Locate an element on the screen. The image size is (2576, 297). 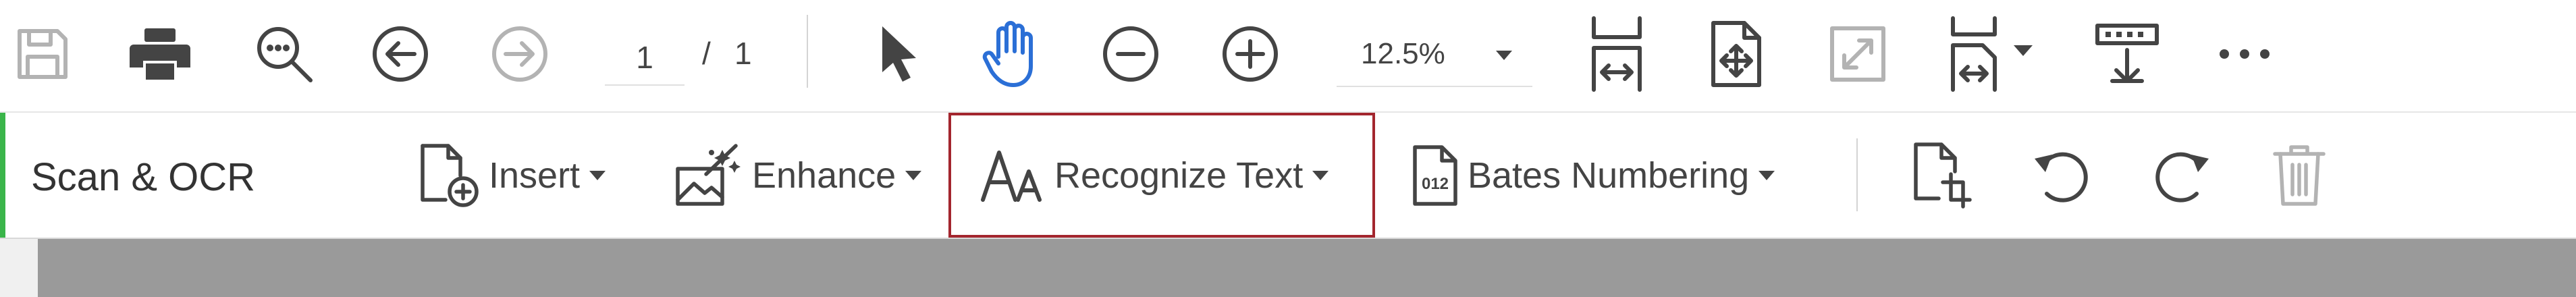
crop-pages-icon is located at coordinates (1943, 175).